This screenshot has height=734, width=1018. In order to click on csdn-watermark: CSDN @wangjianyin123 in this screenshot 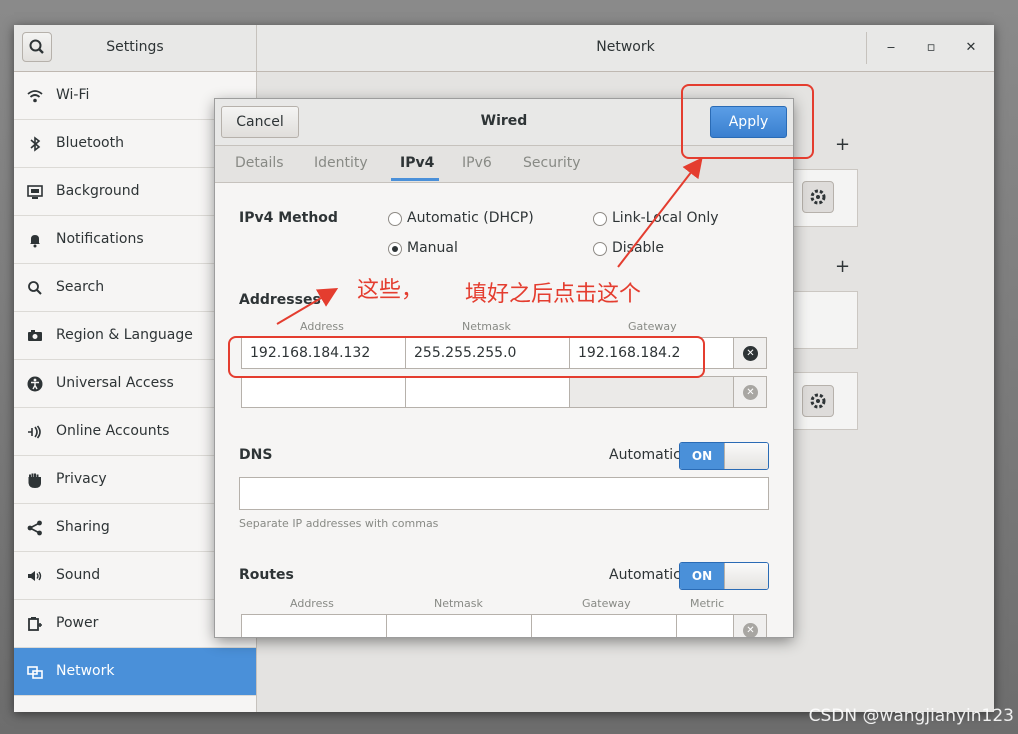, I will do `click(911, 716)`.